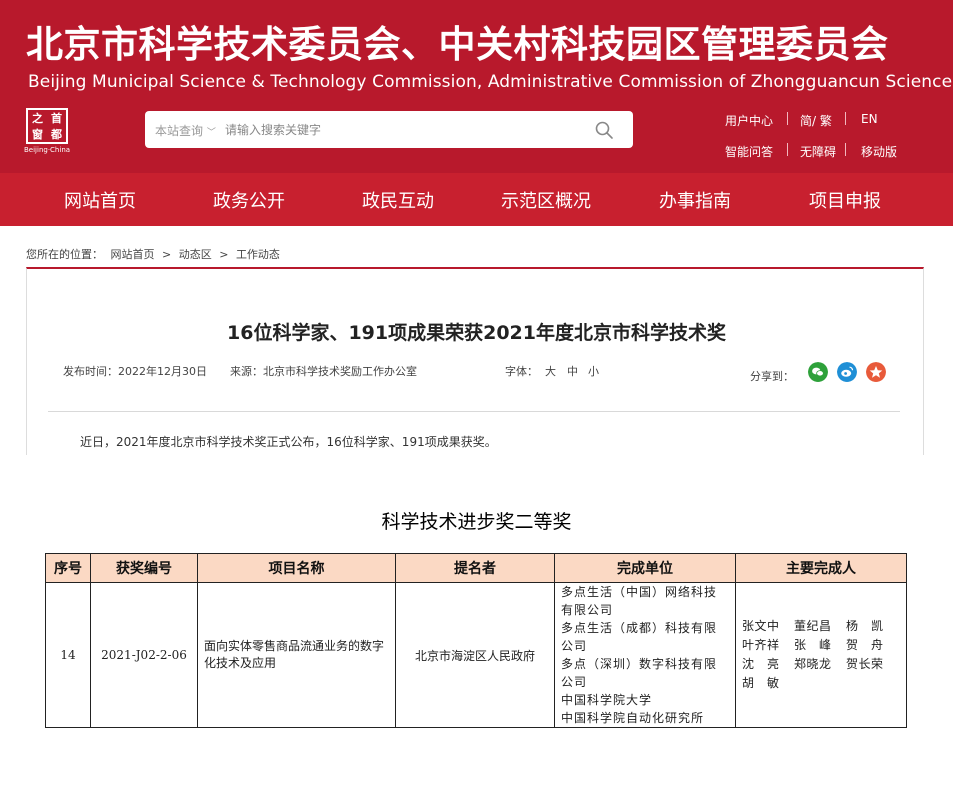  Describe the element at coordinates (761, 645) in the screenshot. I see `person-name: 叶齐祥` at that location.